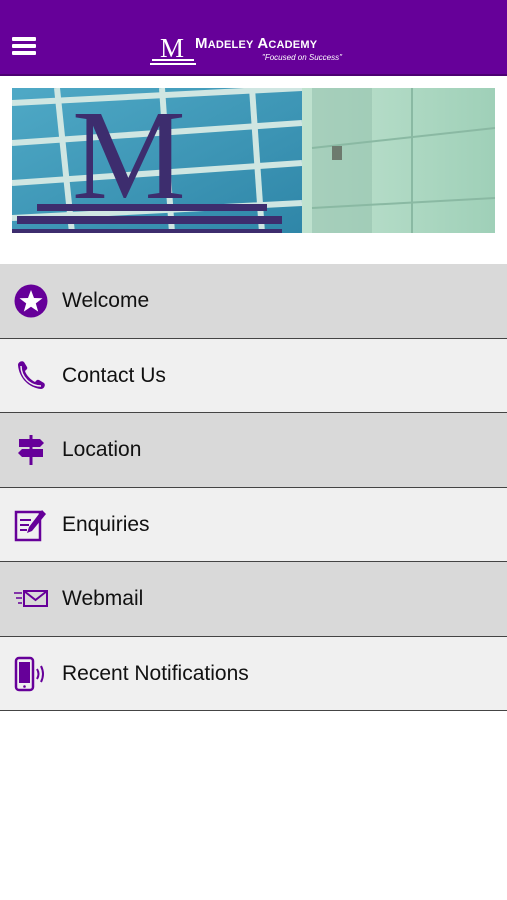  I want to click on menu-item-recent-notifications: Recent Notifications, so click(253, 673).